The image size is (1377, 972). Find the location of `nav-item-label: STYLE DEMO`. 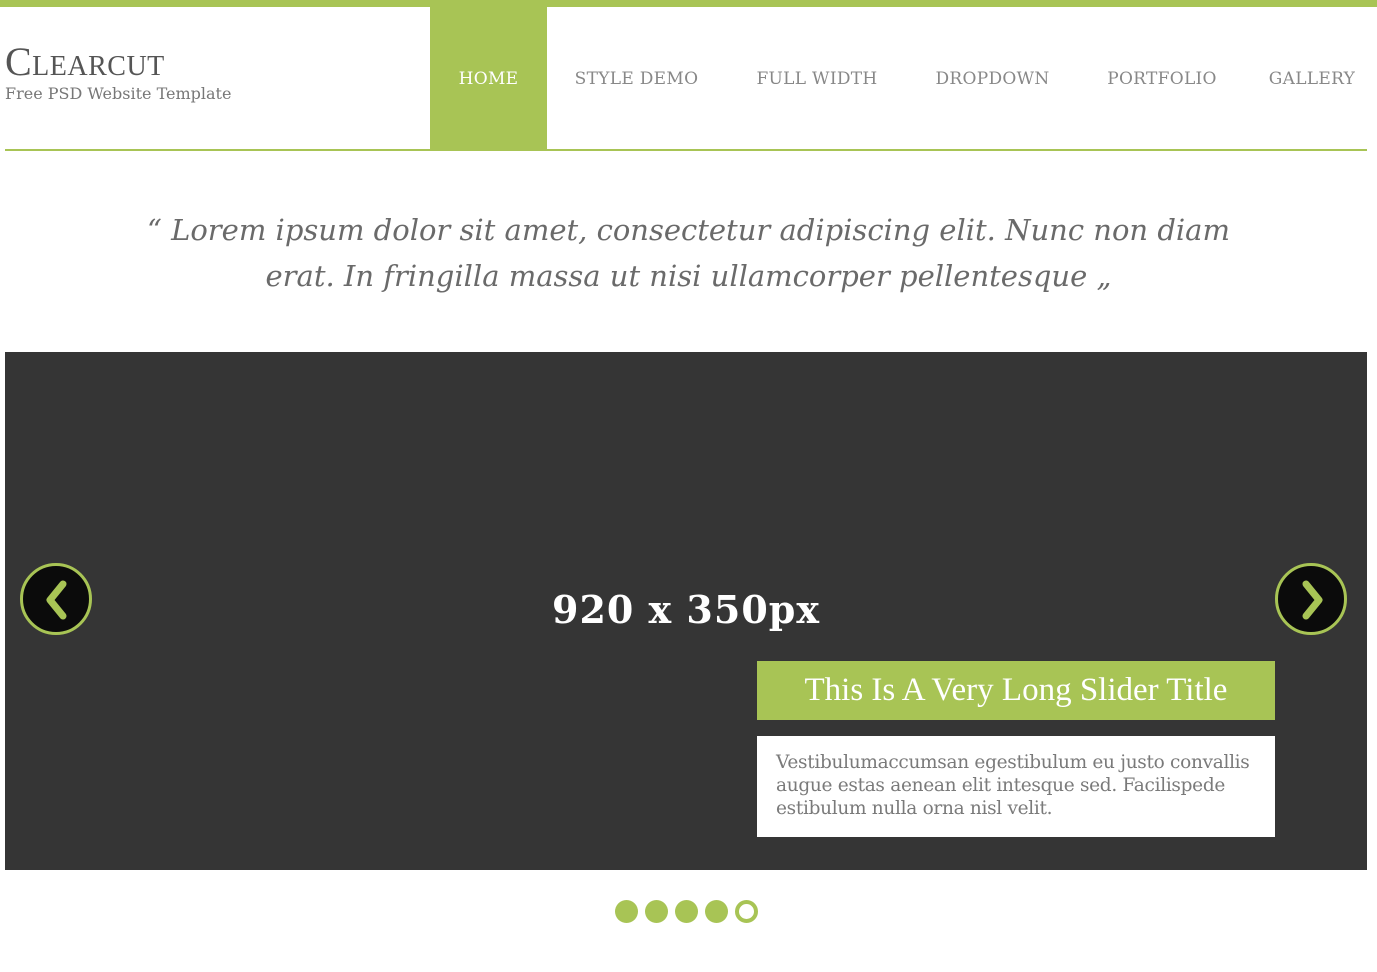

nav-item-label: STYLE DEMO is located at coordinates (636, 78).